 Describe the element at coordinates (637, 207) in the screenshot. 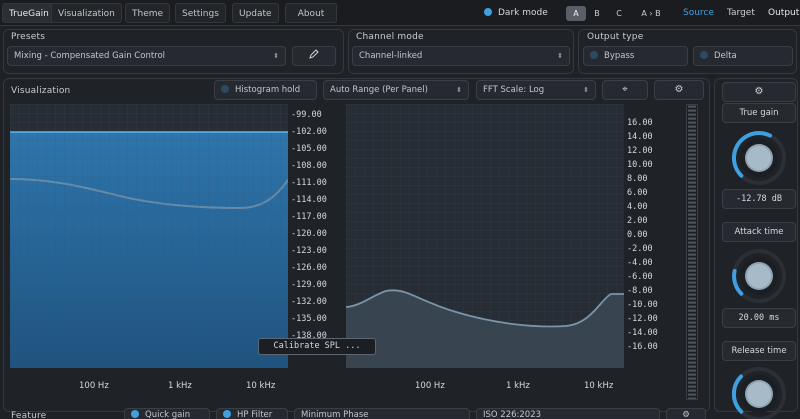

I see `scale-label: 4.00` at that location.